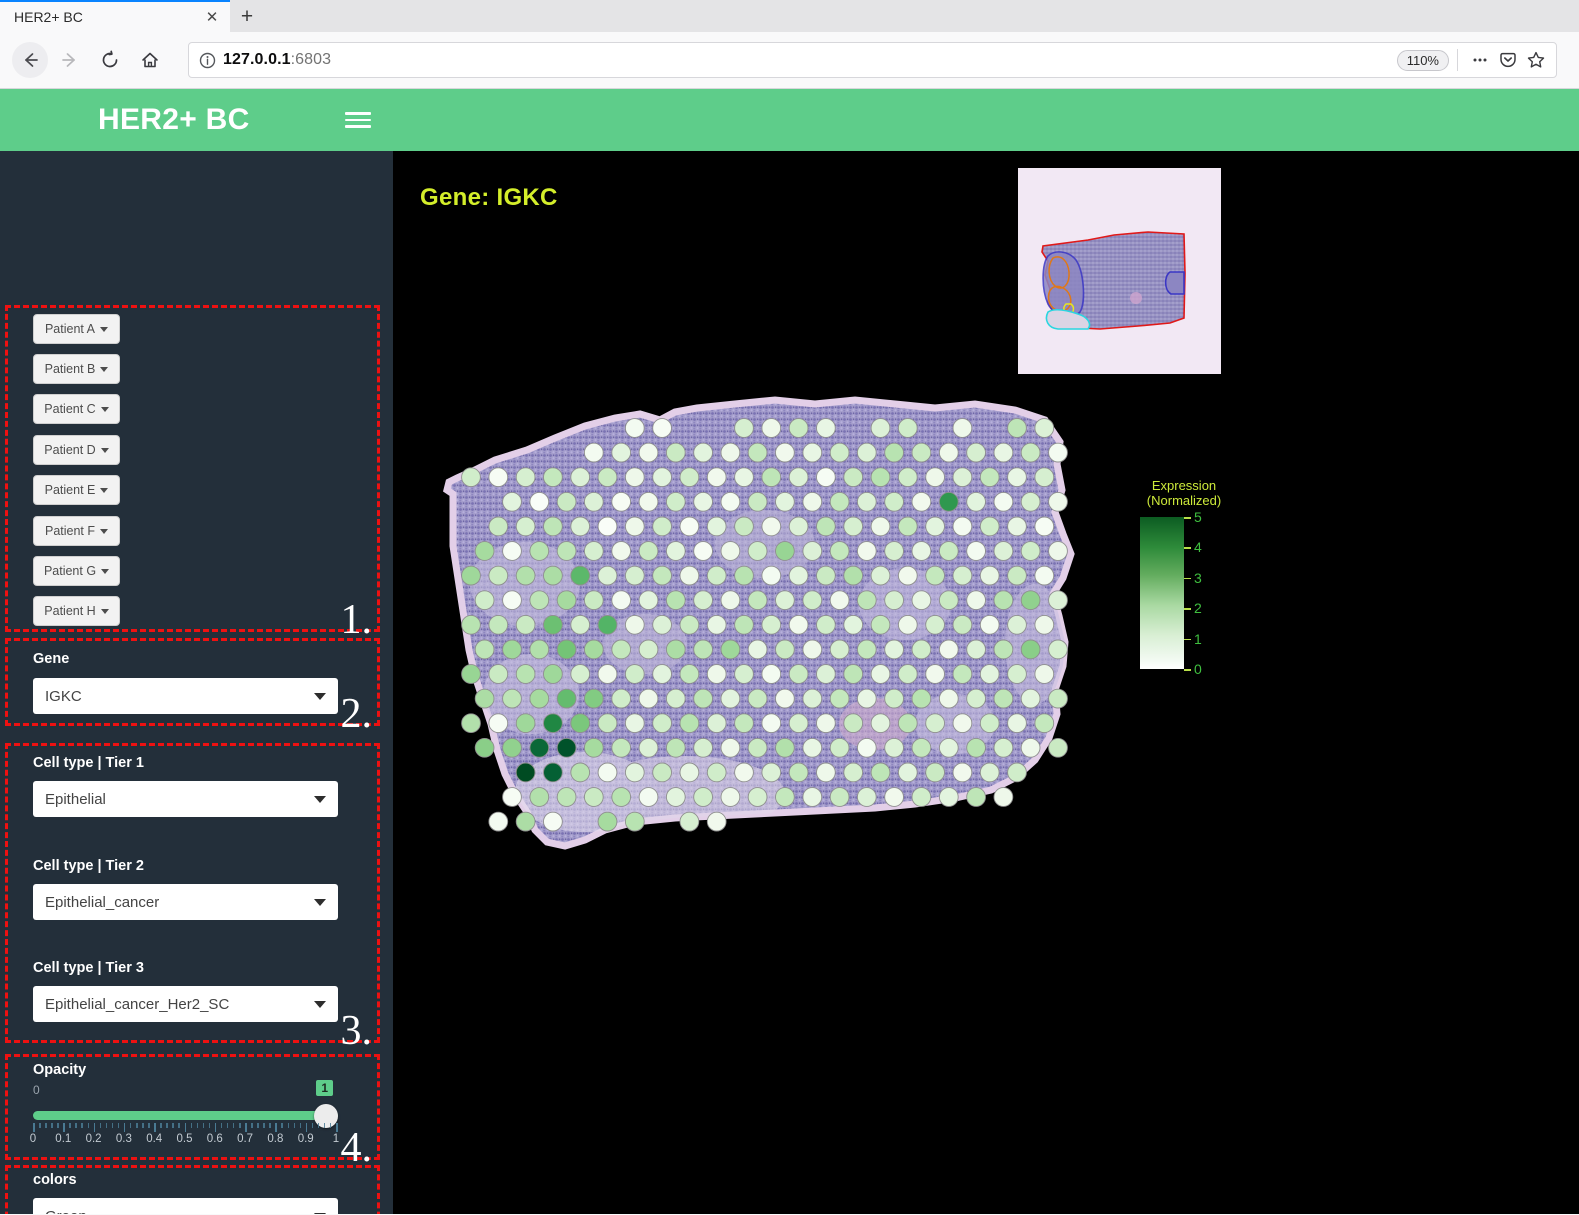 Image resolution: width=1579 pixels, height=1215 pixels. I want to click on tier1-select: Epithelial, so click(185, 799).